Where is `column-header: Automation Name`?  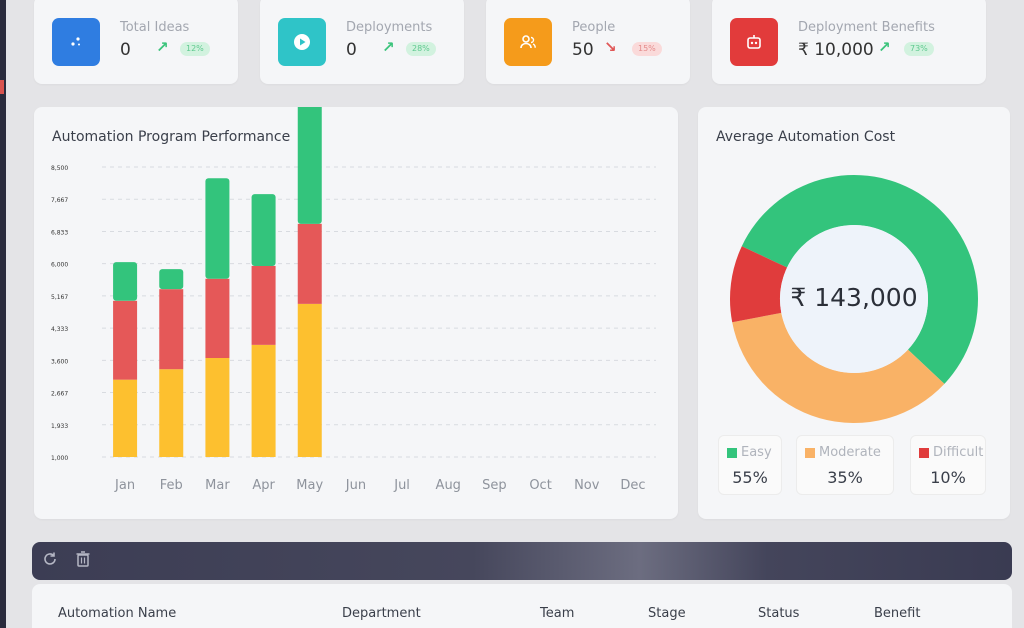
column-header: Automation Name is located at coordinates (117, 613).